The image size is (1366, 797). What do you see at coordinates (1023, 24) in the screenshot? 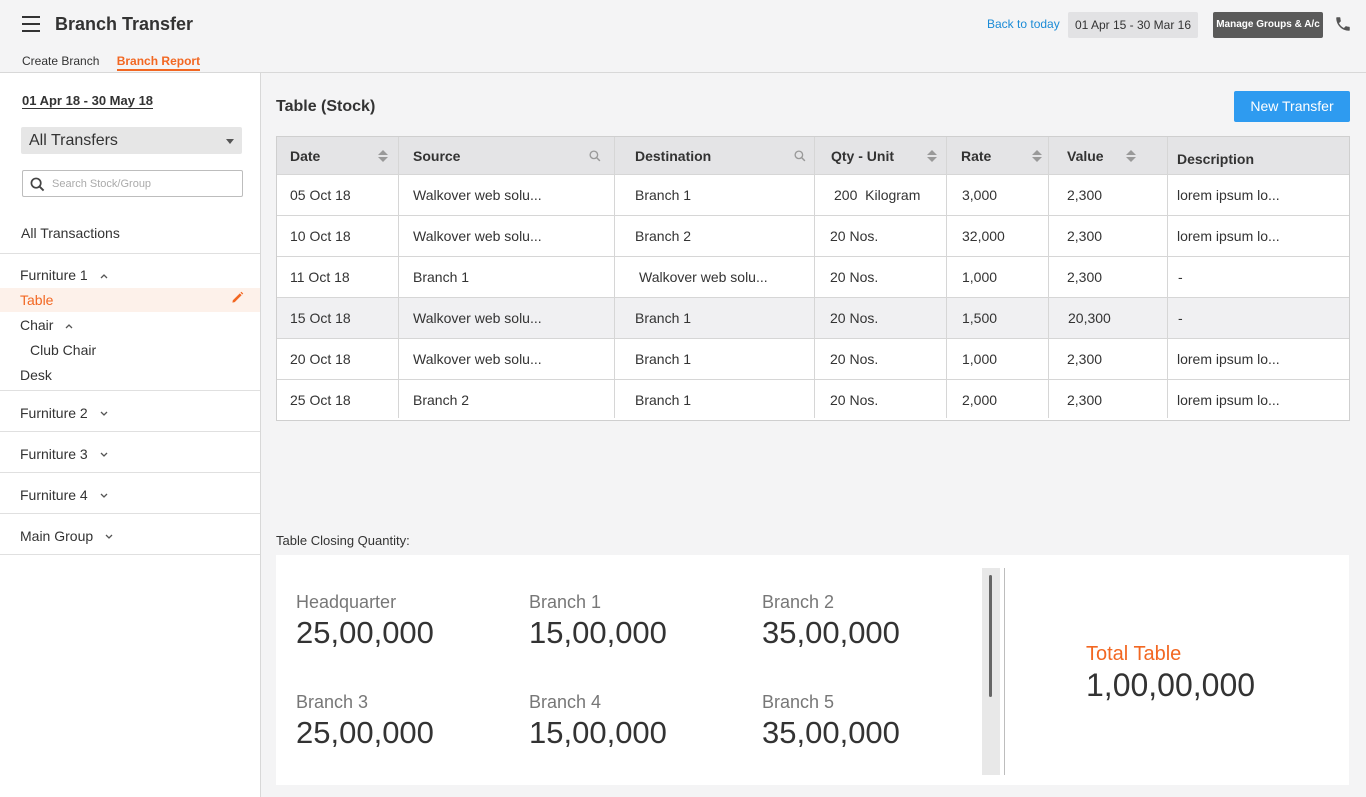
I see `back-to-today-link: Back to today` at bounding box center [1023, 24].